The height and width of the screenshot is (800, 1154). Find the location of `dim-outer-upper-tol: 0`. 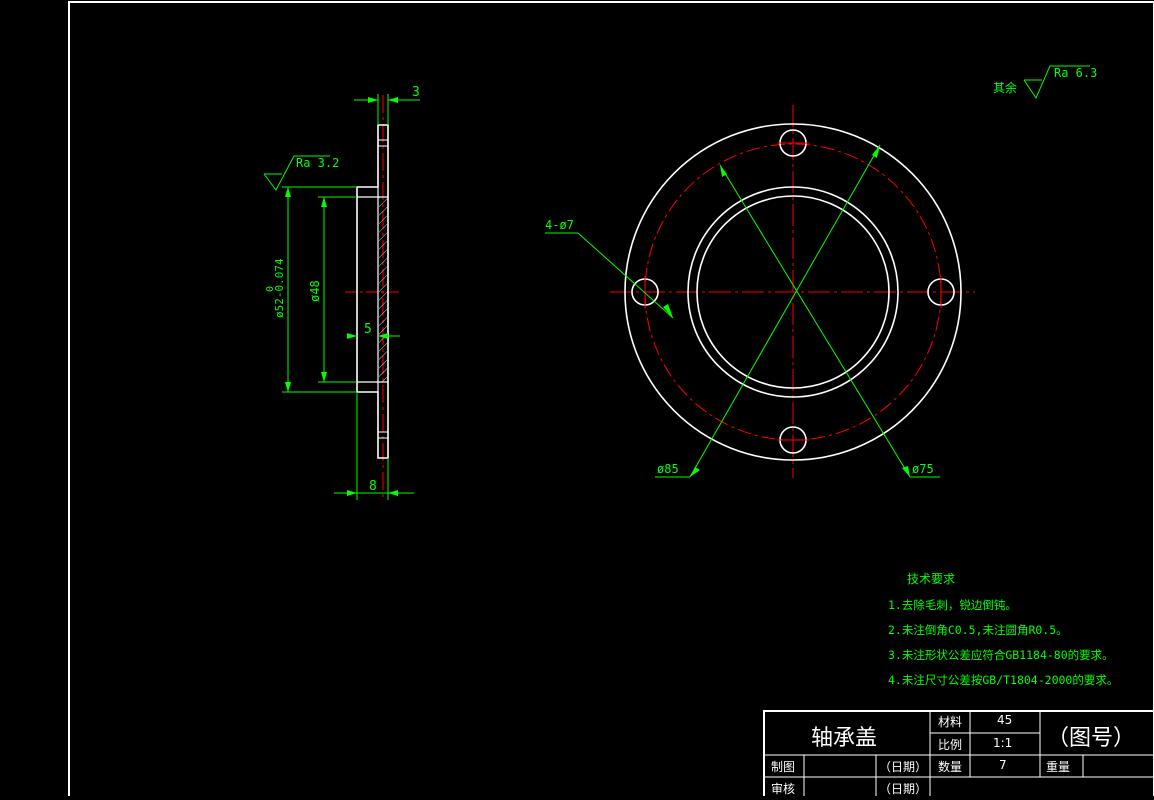

dim-outer-upper-tol: 0 is located at coordinates (270, 289).